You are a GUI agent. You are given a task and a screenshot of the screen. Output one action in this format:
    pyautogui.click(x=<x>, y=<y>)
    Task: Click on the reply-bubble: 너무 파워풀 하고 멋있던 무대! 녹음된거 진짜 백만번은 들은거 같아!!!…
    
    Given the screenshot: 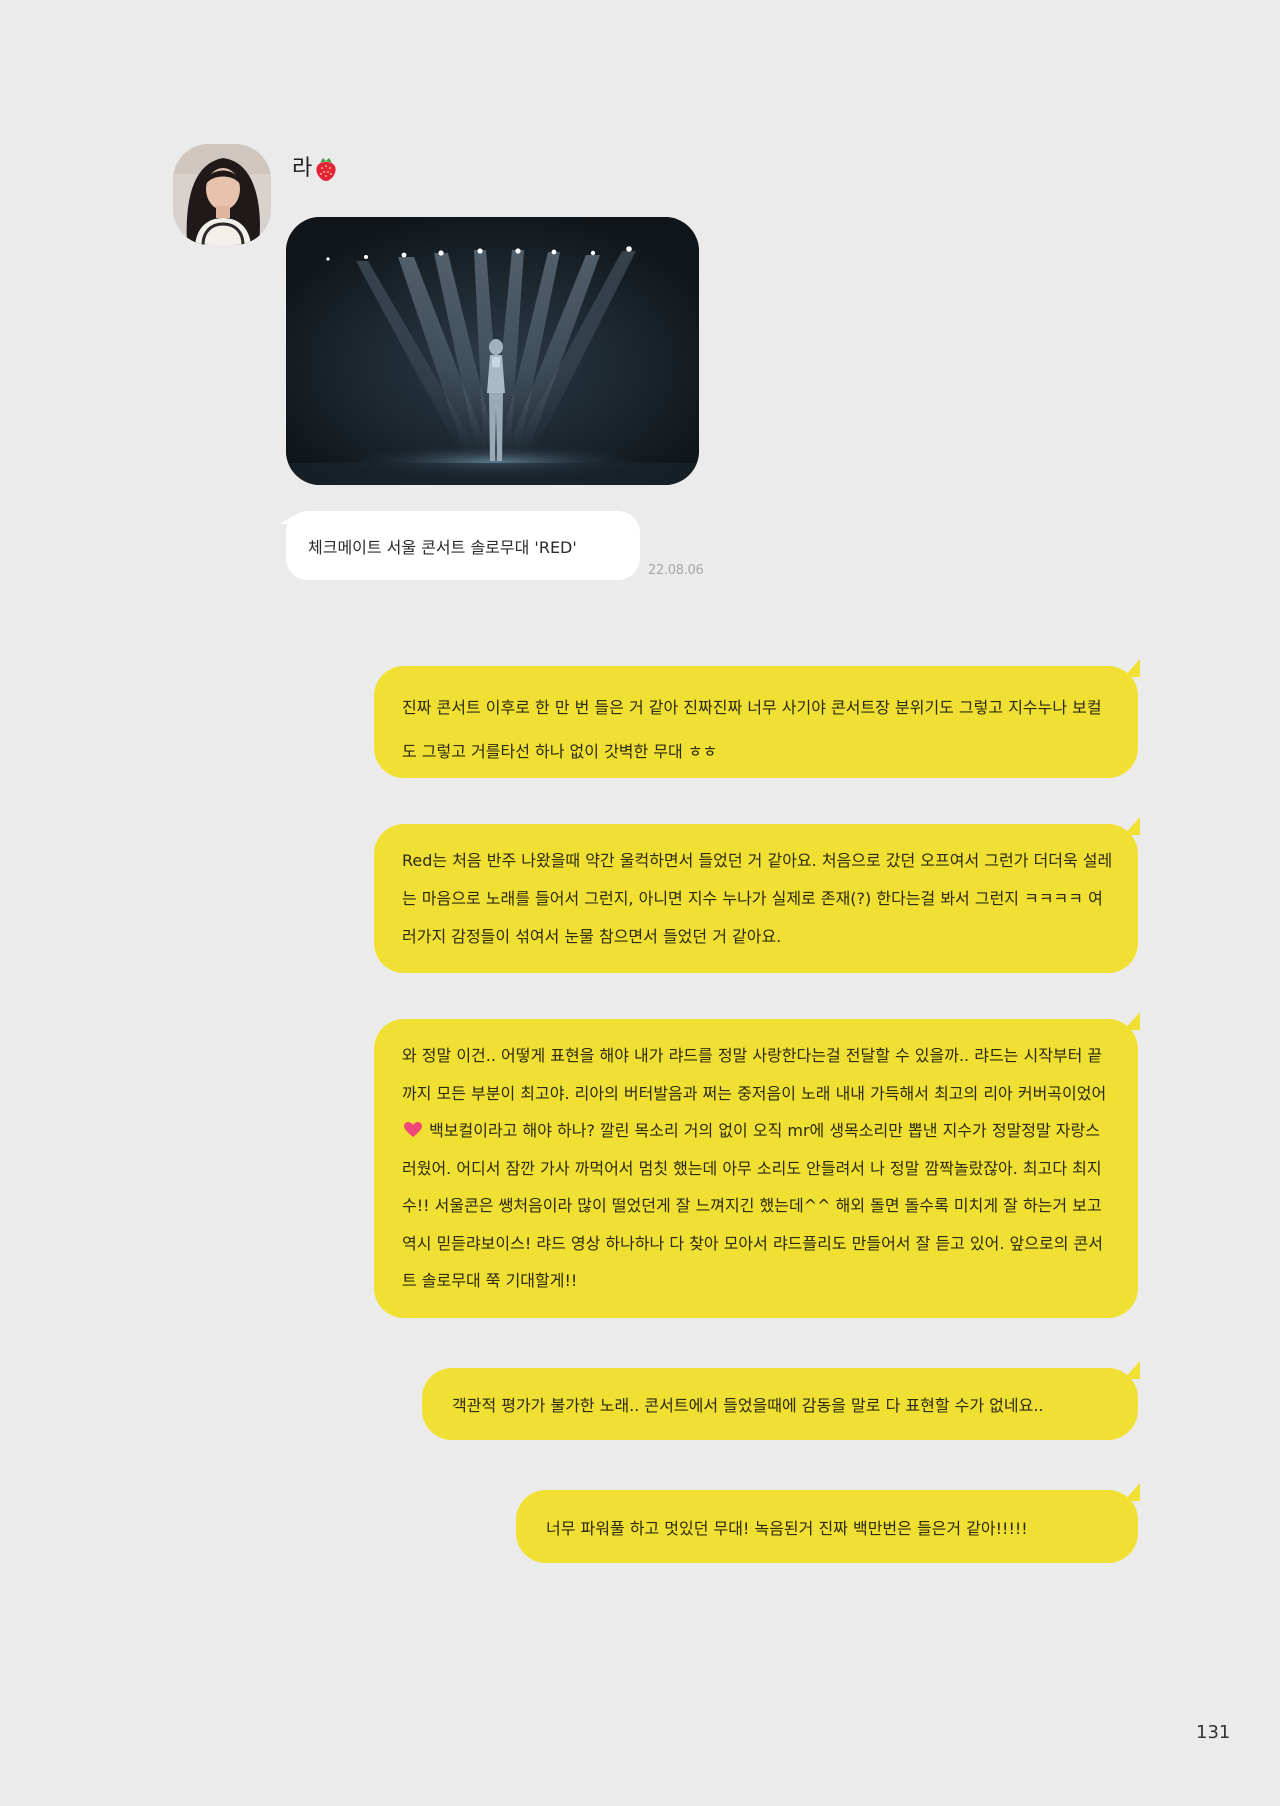 What is the action you would take?
    pyautogui.click(x=828, y=1523)
    